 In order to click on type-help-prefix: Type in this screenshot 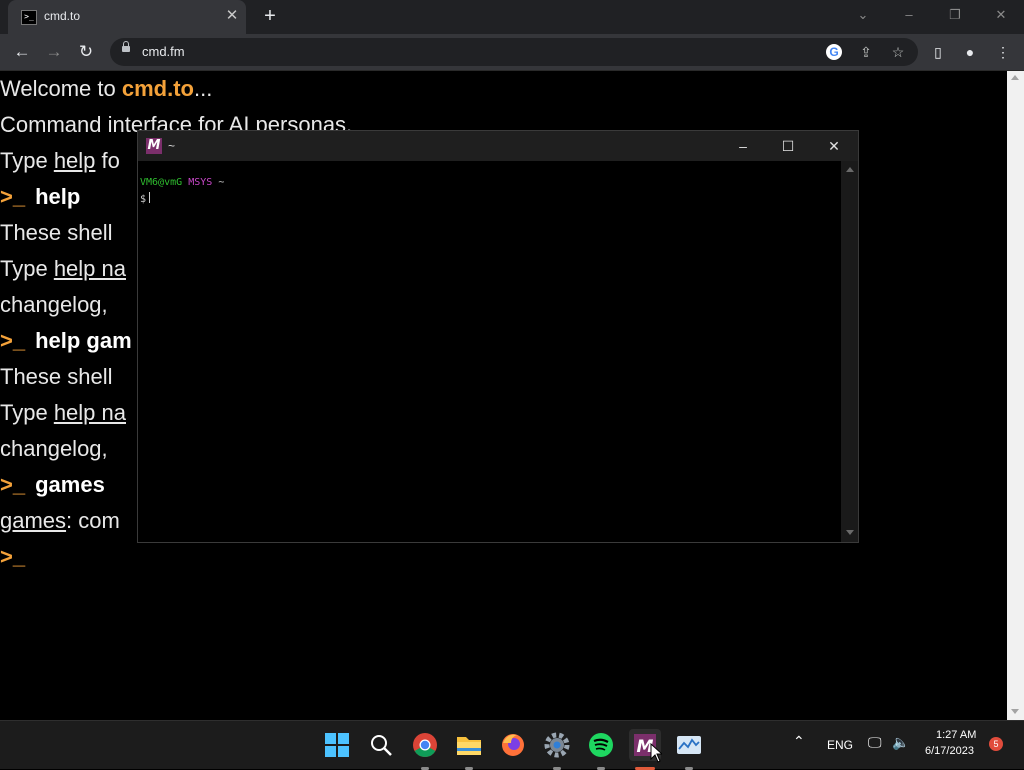, I will do `click(27, 160)`.